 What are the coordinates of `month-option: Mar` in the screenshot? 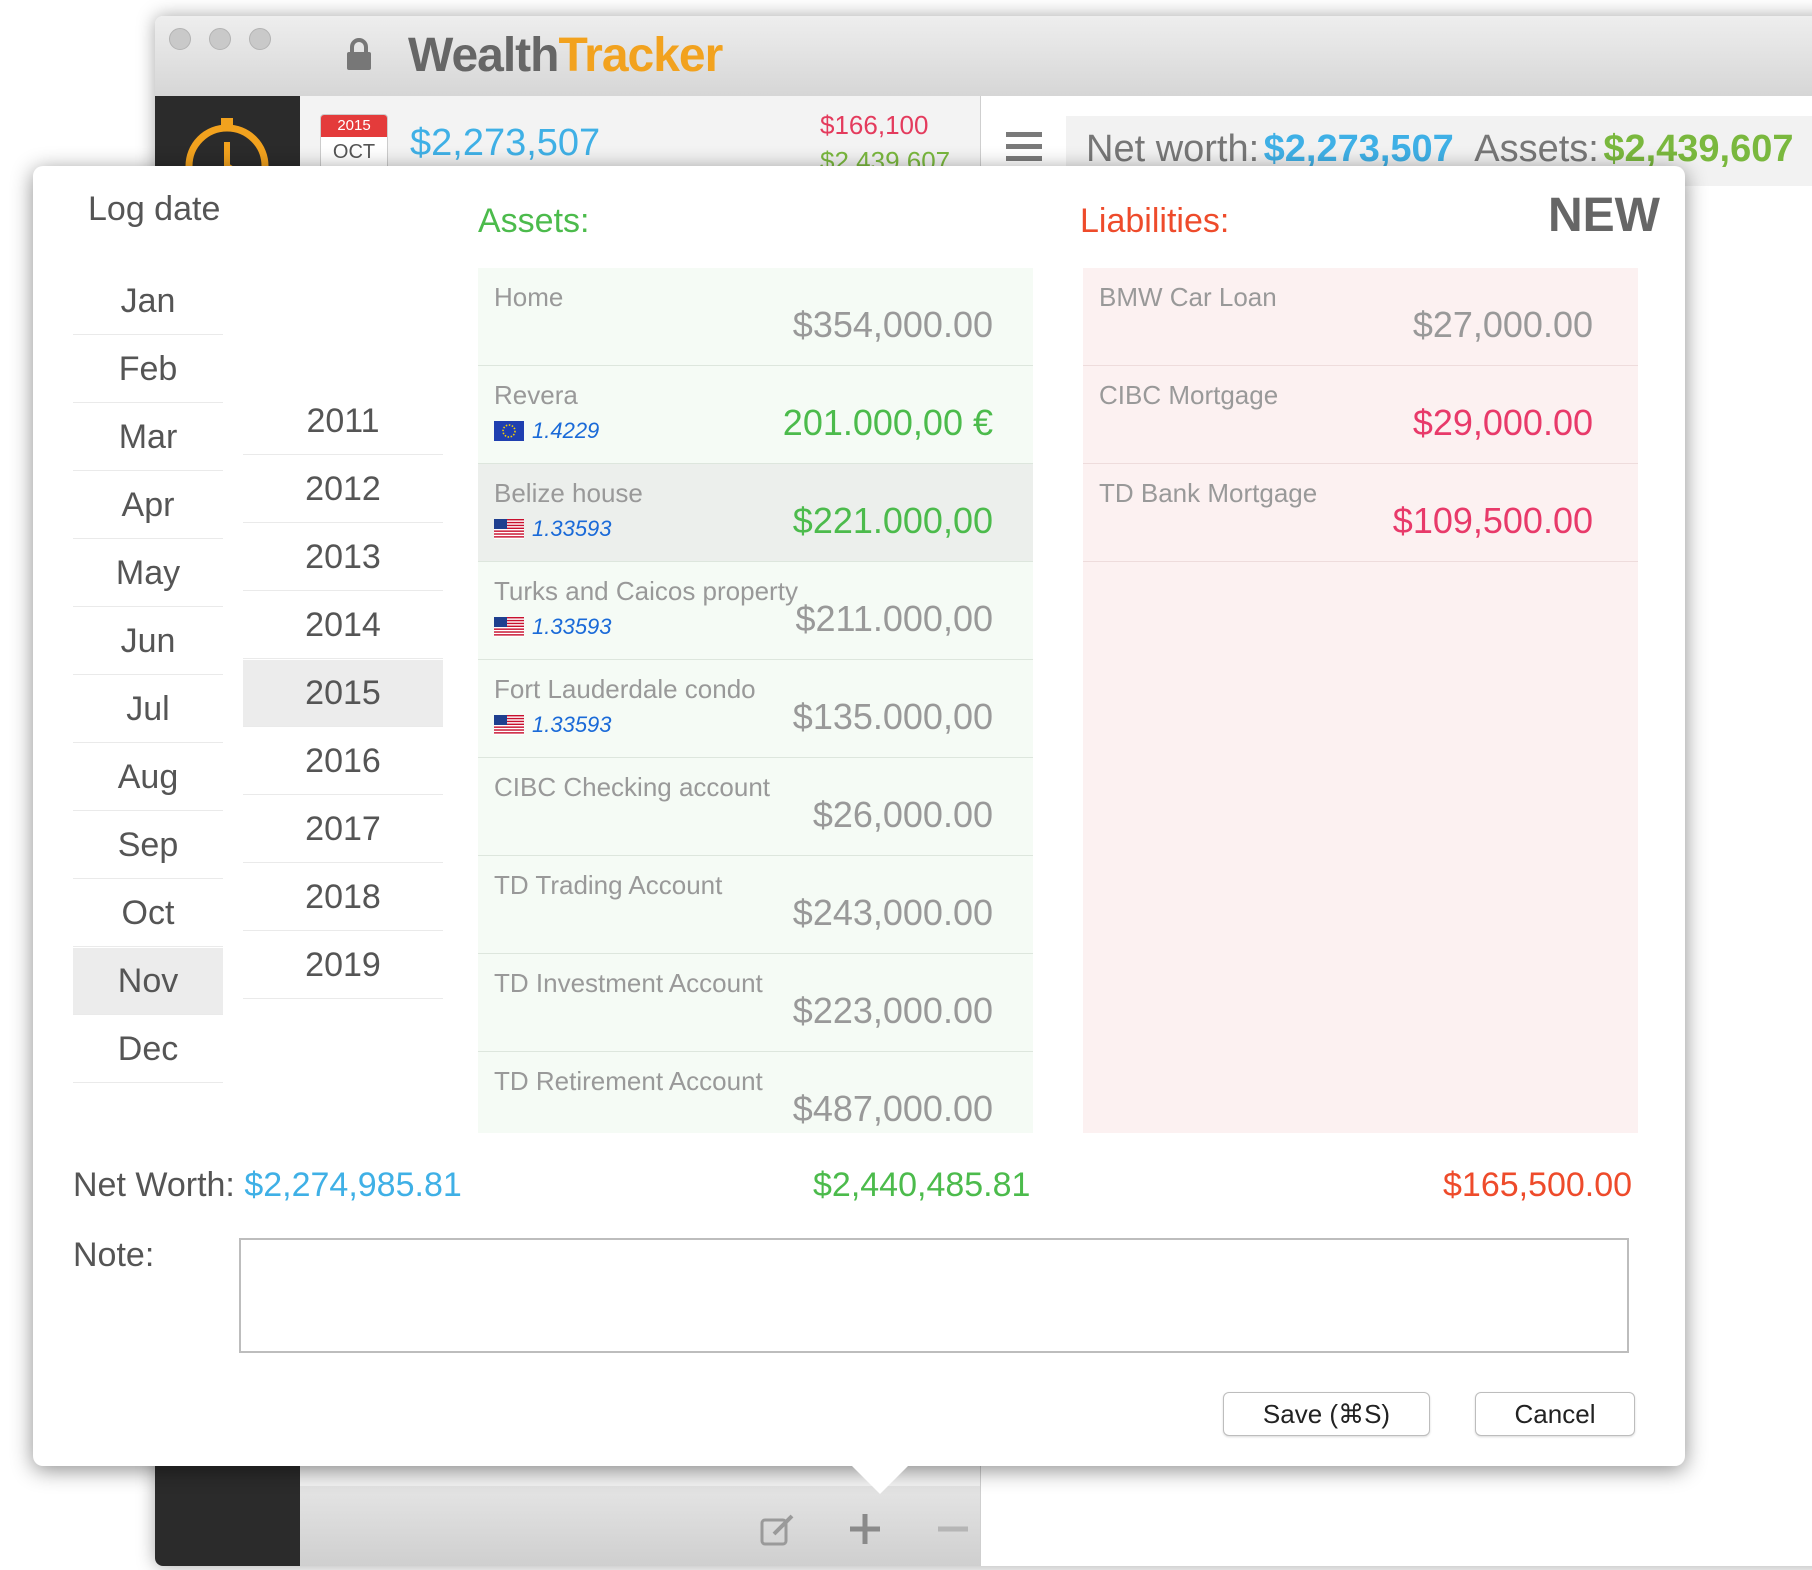 It's located at (148, 437).